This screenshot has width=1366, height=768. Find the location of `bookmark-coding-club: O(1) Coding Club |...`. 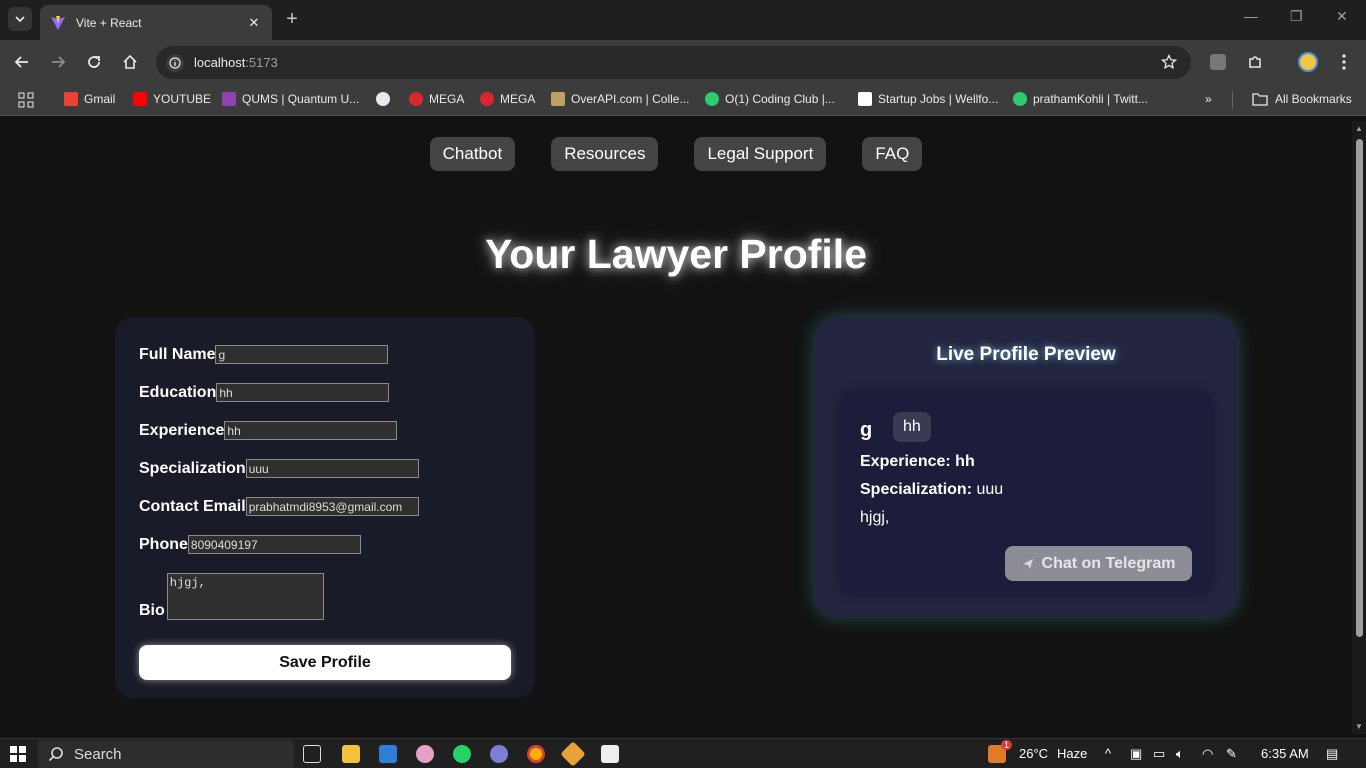

bookmark-coding-club: O(1) Coding Club |... is located at coordinates (770, 99).